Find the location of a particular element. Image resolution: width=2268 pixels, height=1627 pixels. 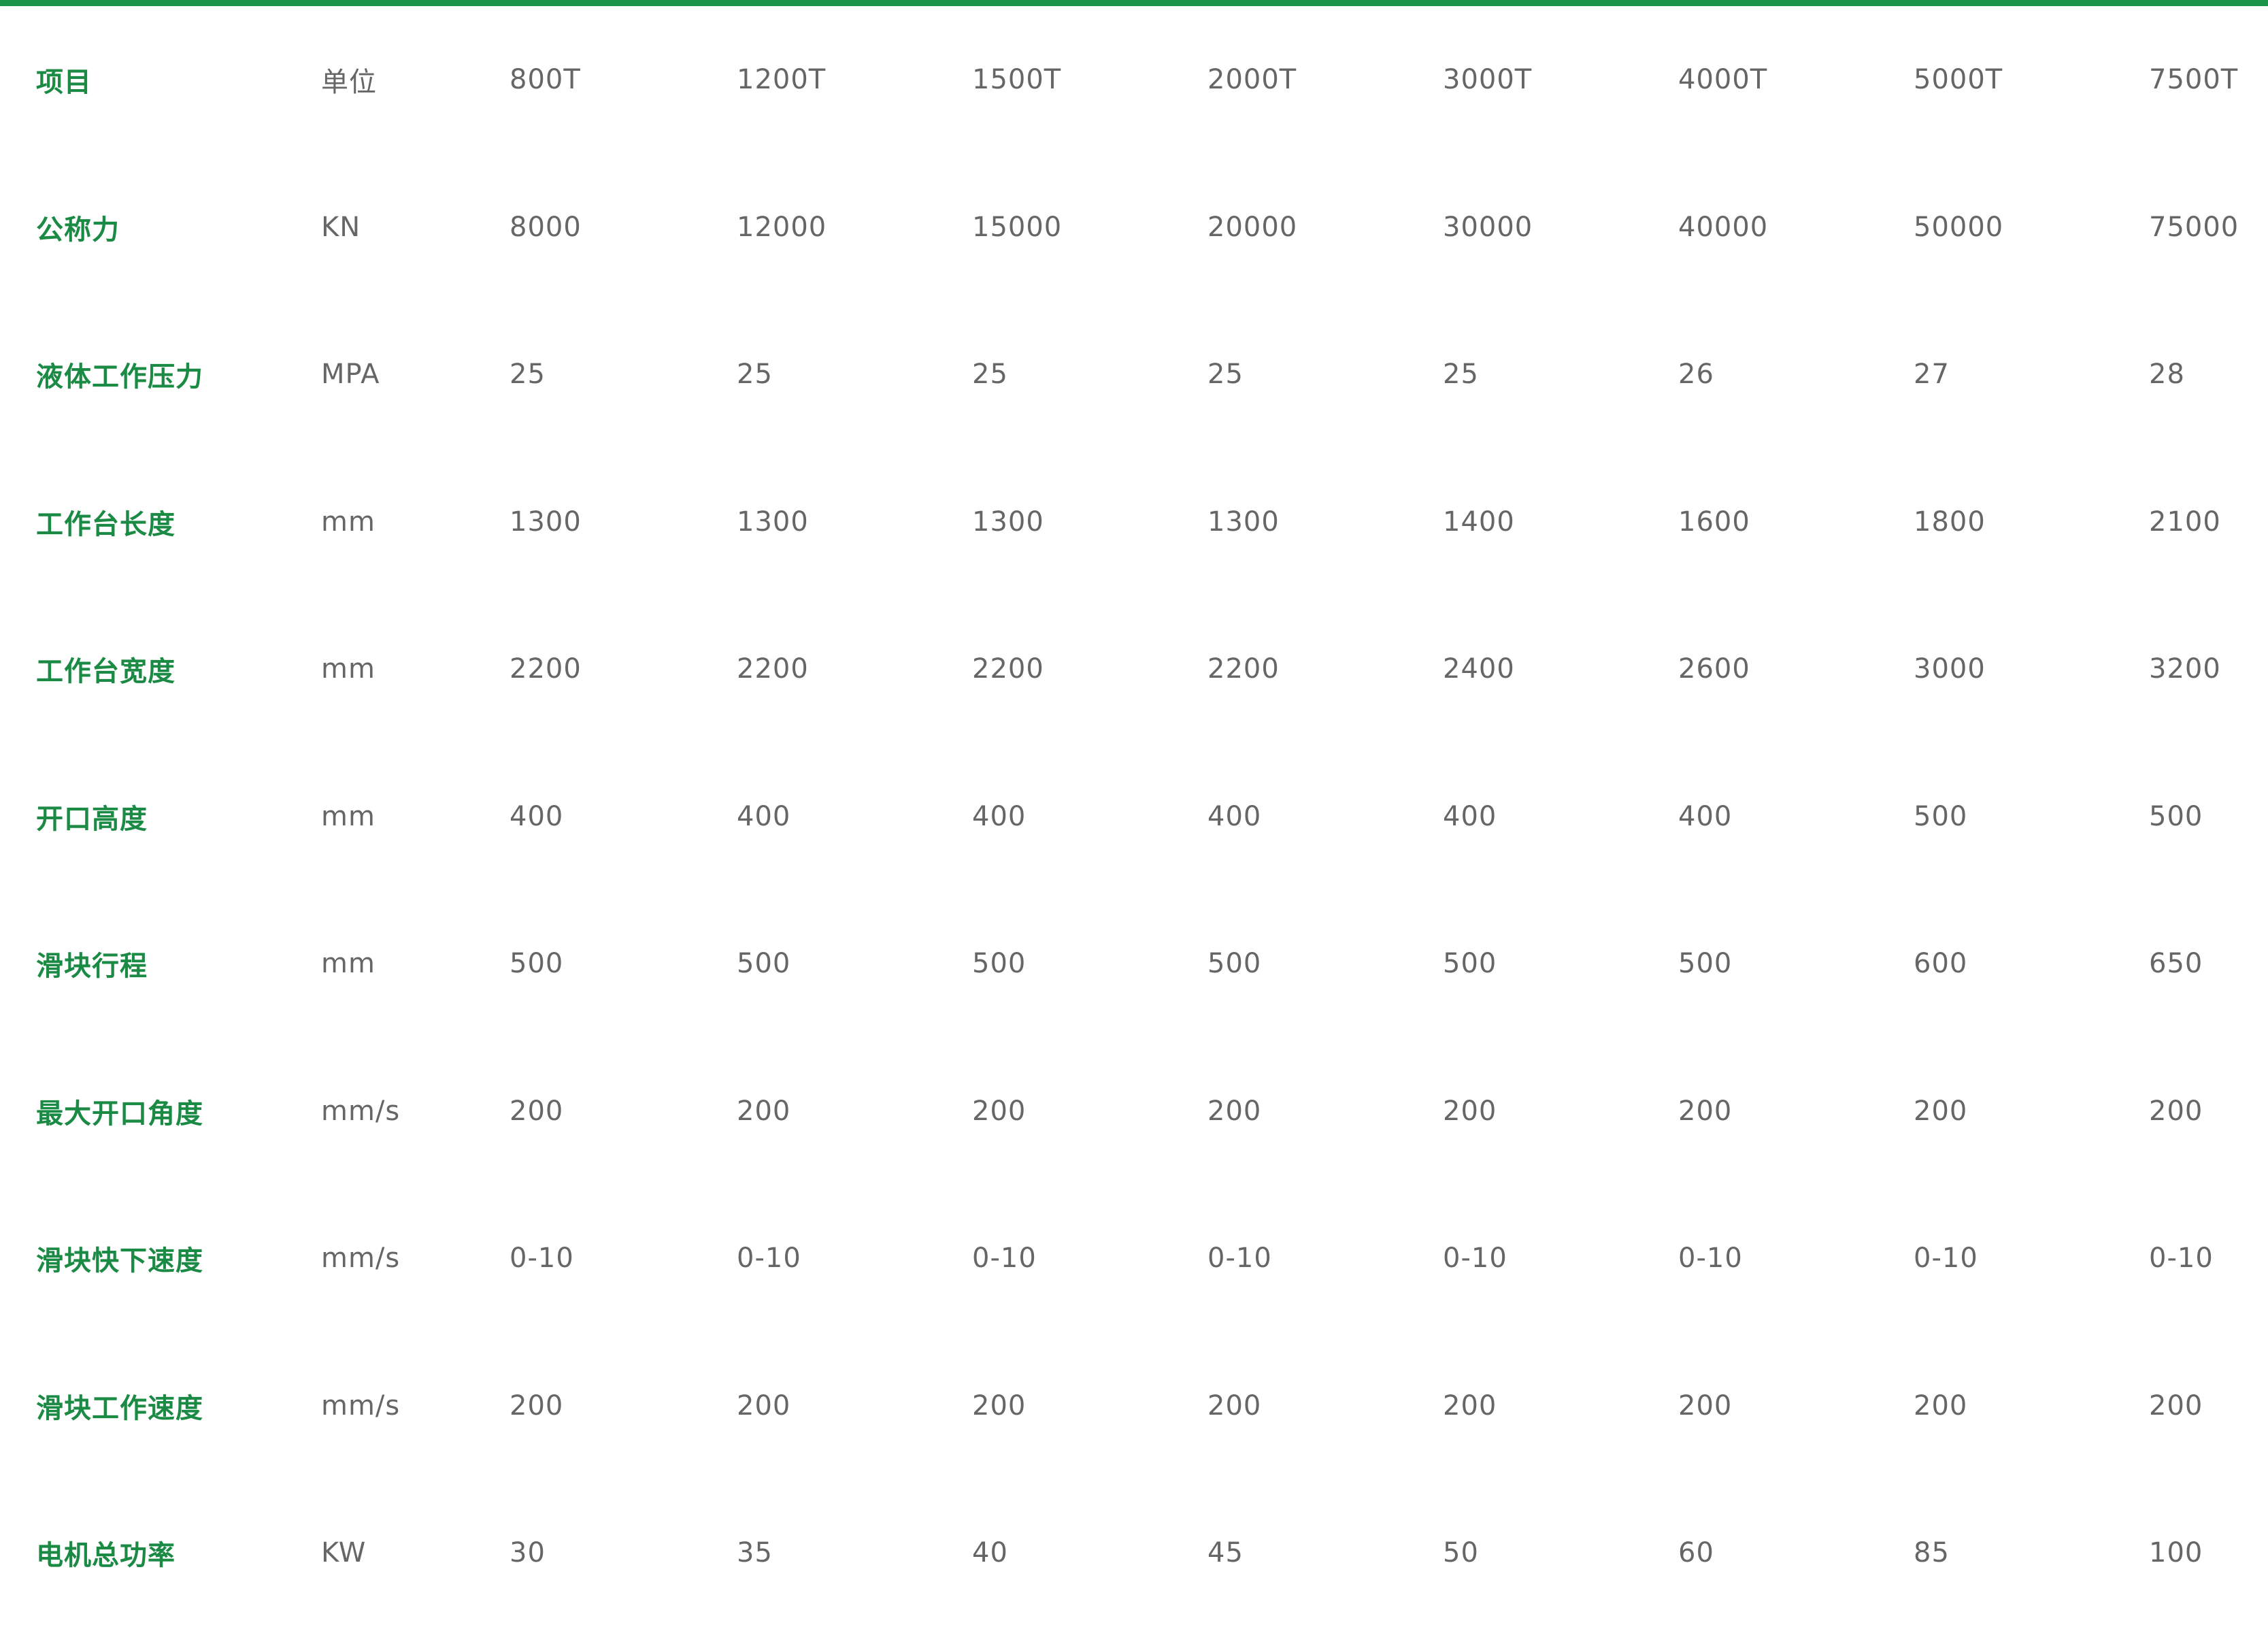

value-cell: 100 is located at coordinates (2176, 1553).